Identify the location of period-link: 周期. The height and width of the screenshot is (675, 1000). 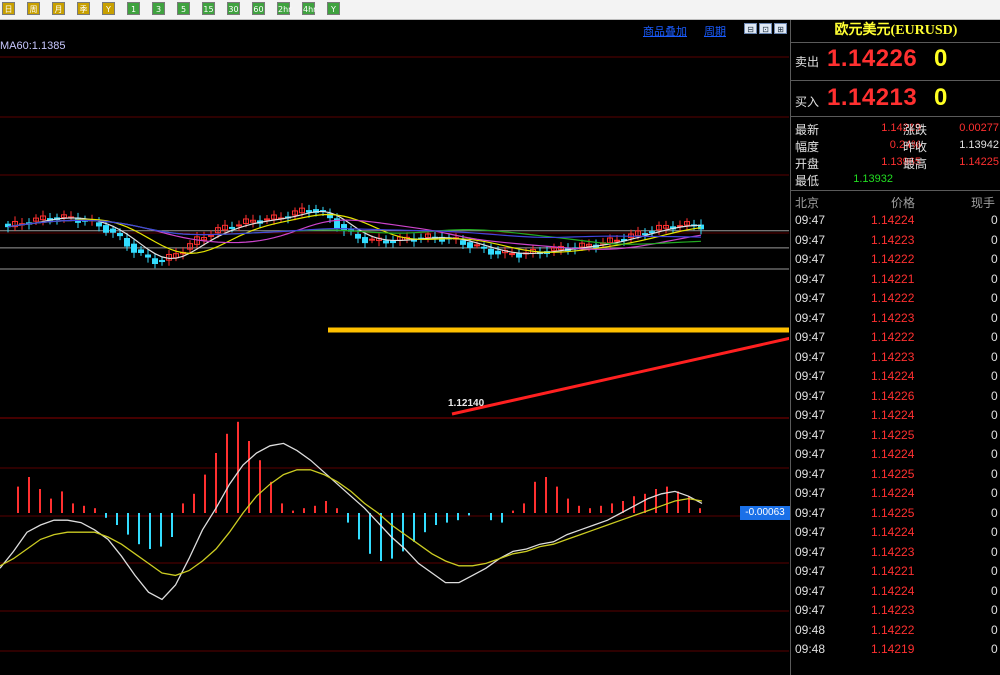
(715, 31).